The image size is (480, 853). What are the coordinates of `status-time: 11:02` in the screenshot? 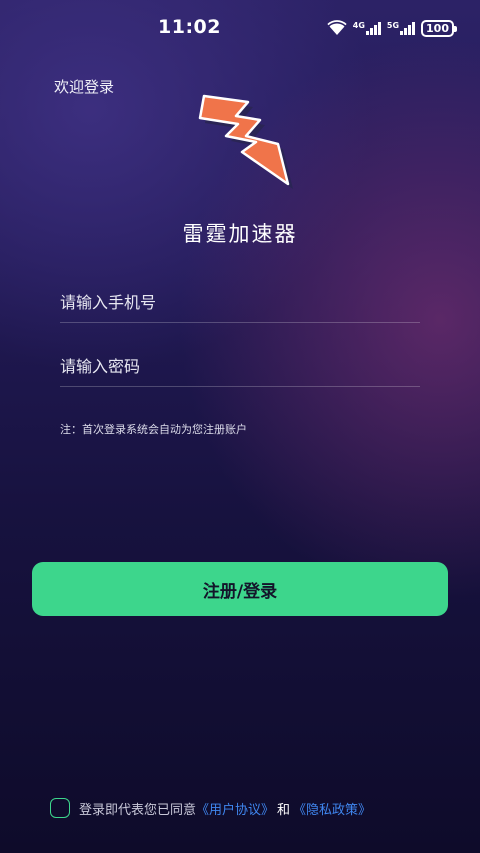 It's located at (189, 27).